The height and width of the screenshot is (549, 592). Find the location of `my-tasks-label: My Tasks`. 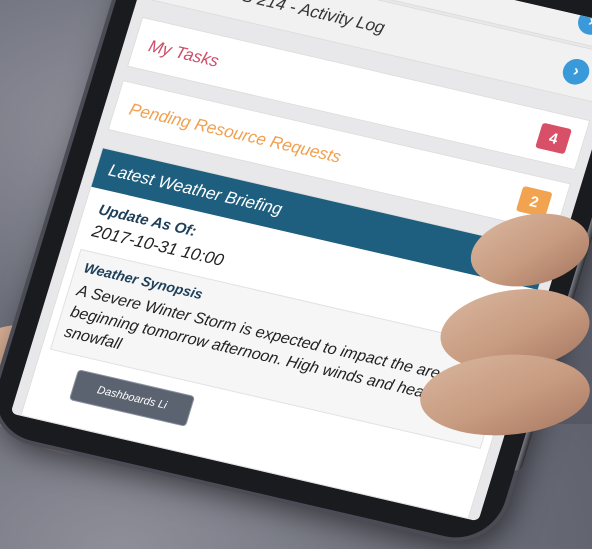

my-tasks-label: My Tasks is located at coordinates (184, 53).